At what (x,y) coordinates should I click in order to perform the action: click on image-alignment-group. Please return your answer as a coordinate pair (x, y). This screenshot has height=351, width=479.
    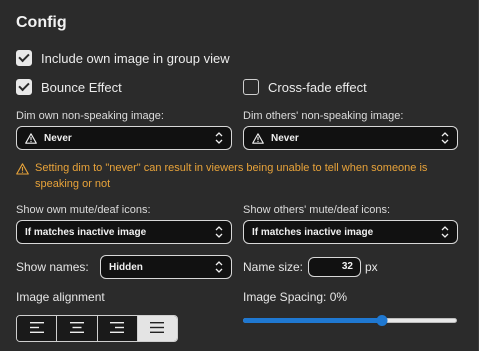
    Looking at the image, I should click on (97, 328).